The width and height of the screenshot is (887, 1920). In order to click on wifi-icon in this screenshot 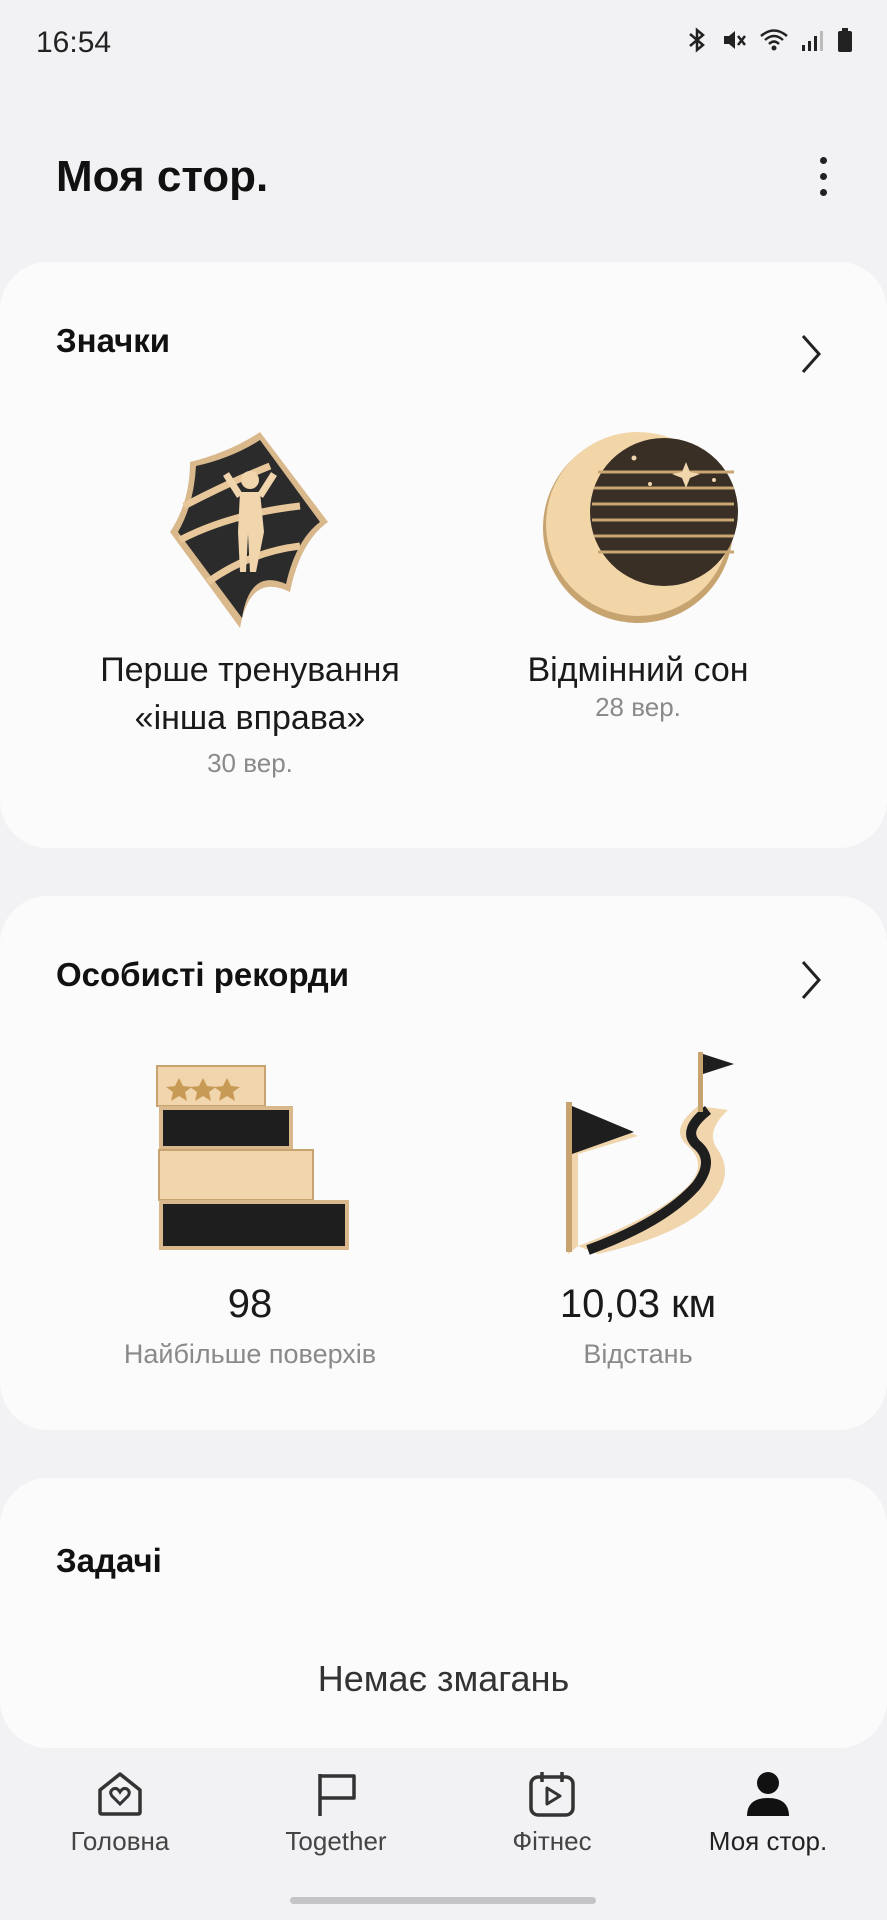, I will do `click(774, 40)`.